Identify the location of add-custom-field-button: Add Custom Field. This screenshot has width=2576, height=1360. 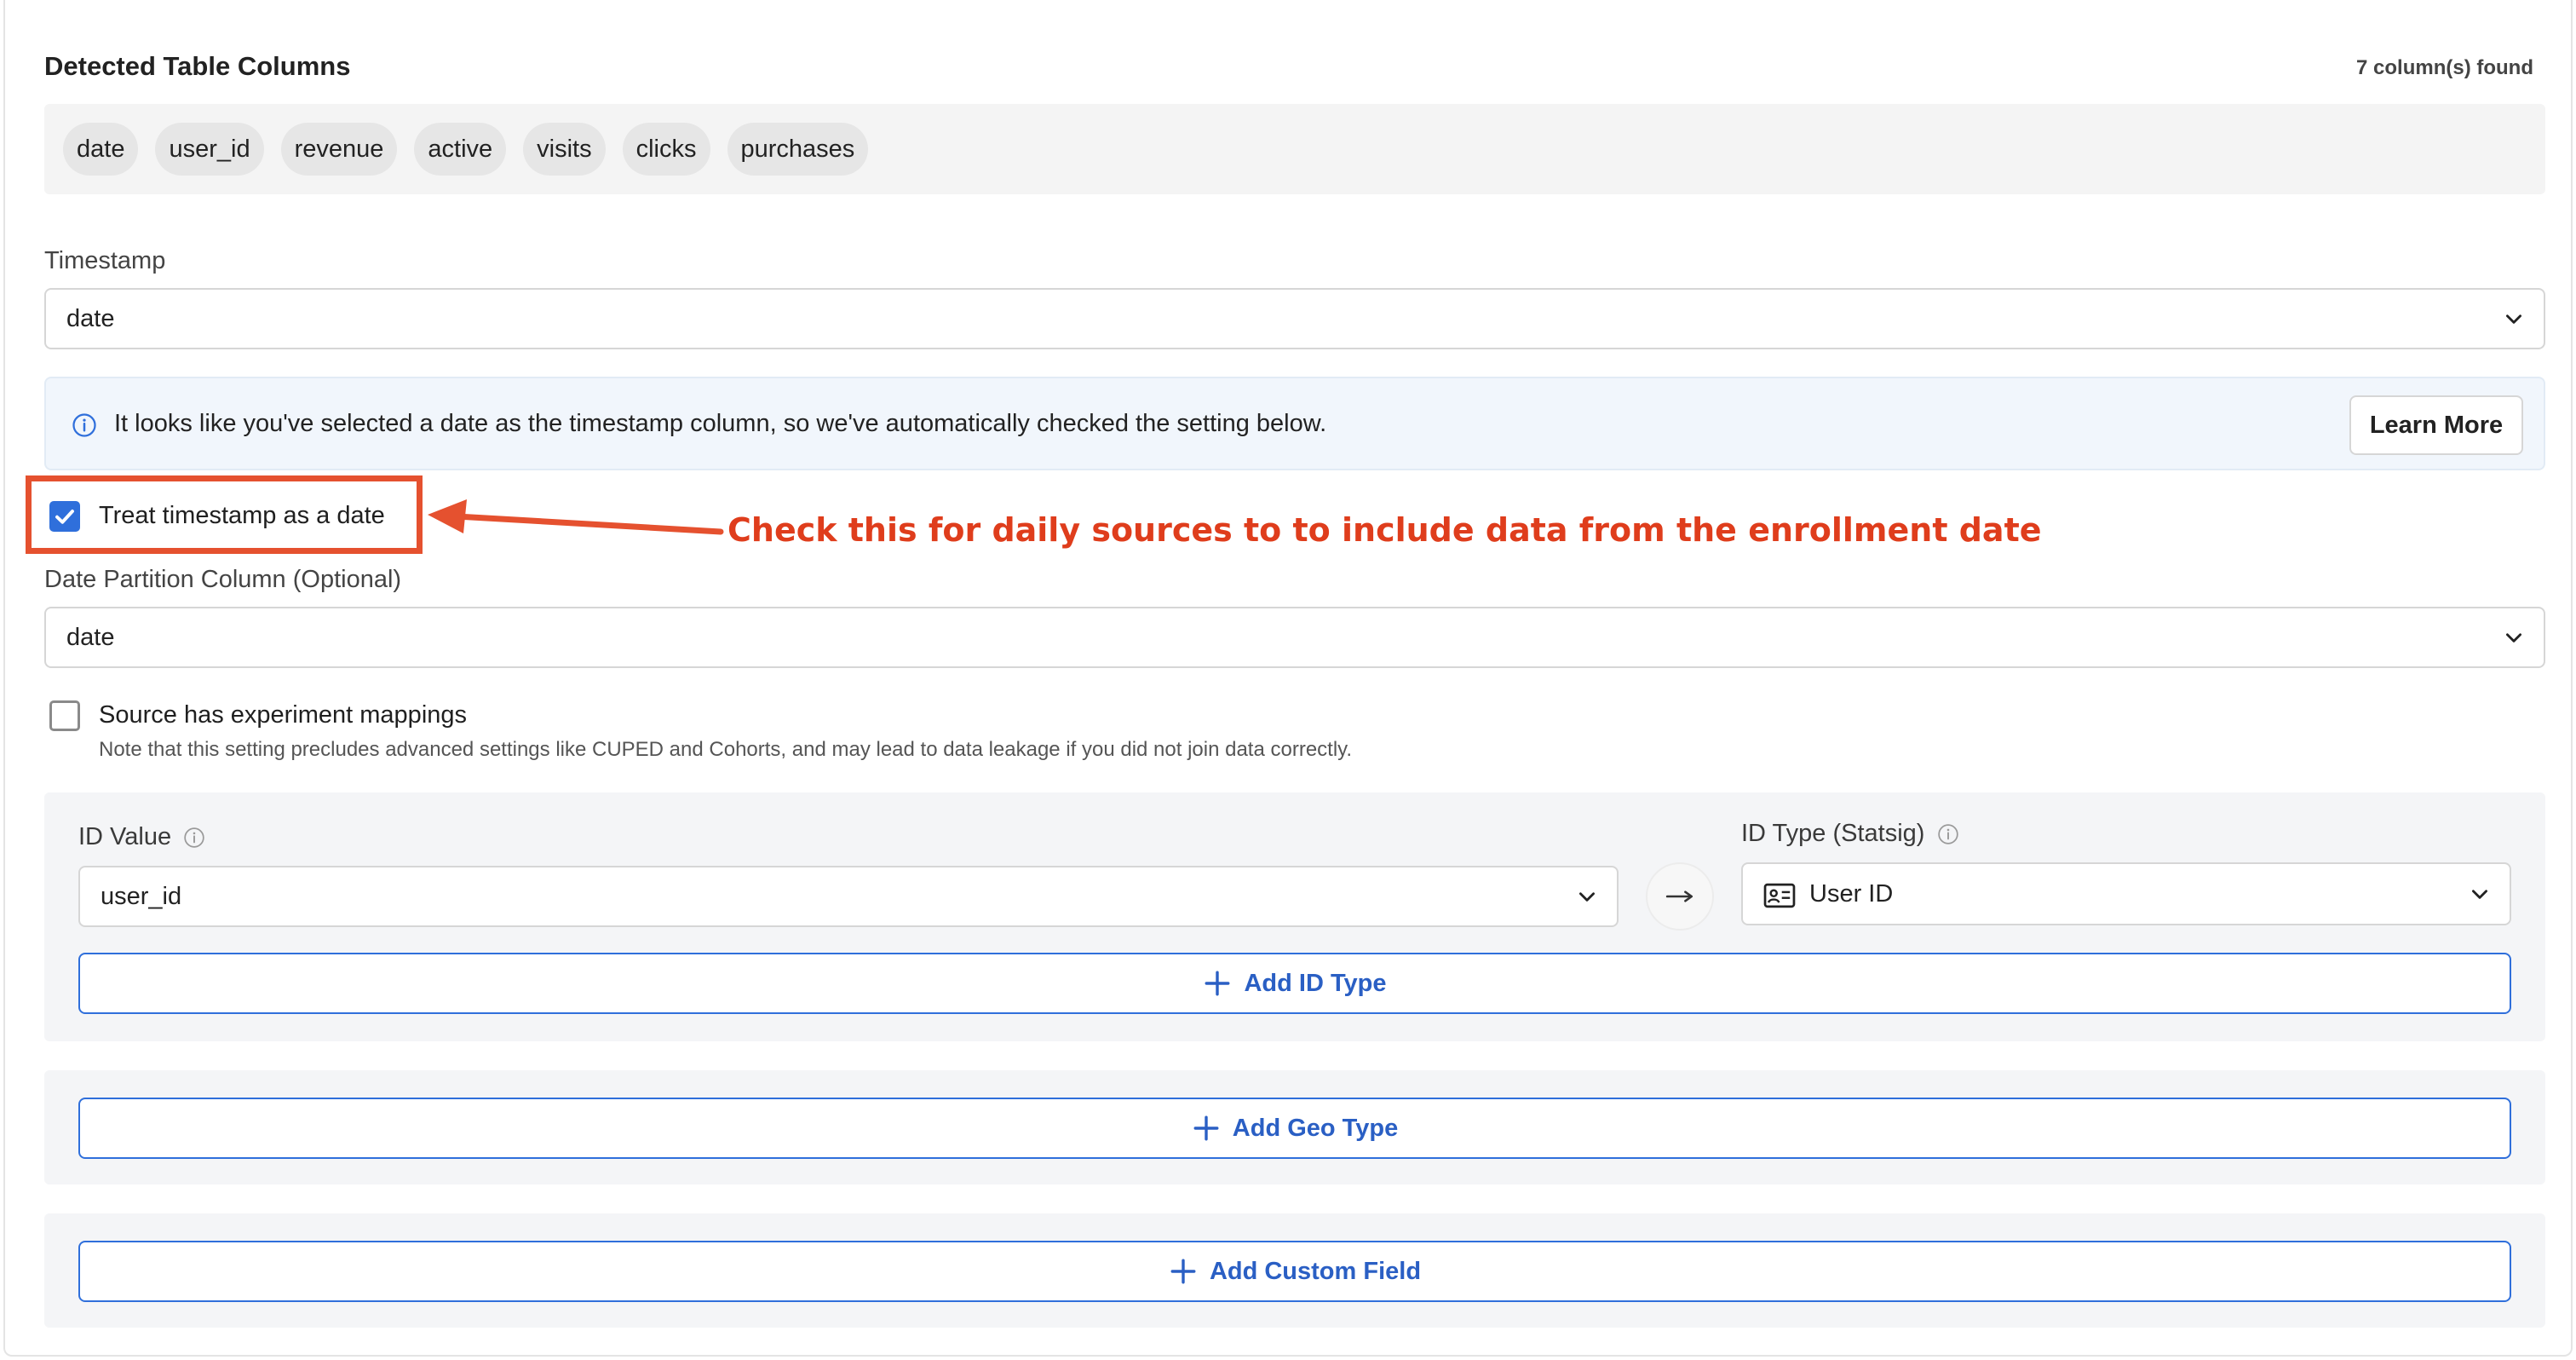
(1294, 1271).